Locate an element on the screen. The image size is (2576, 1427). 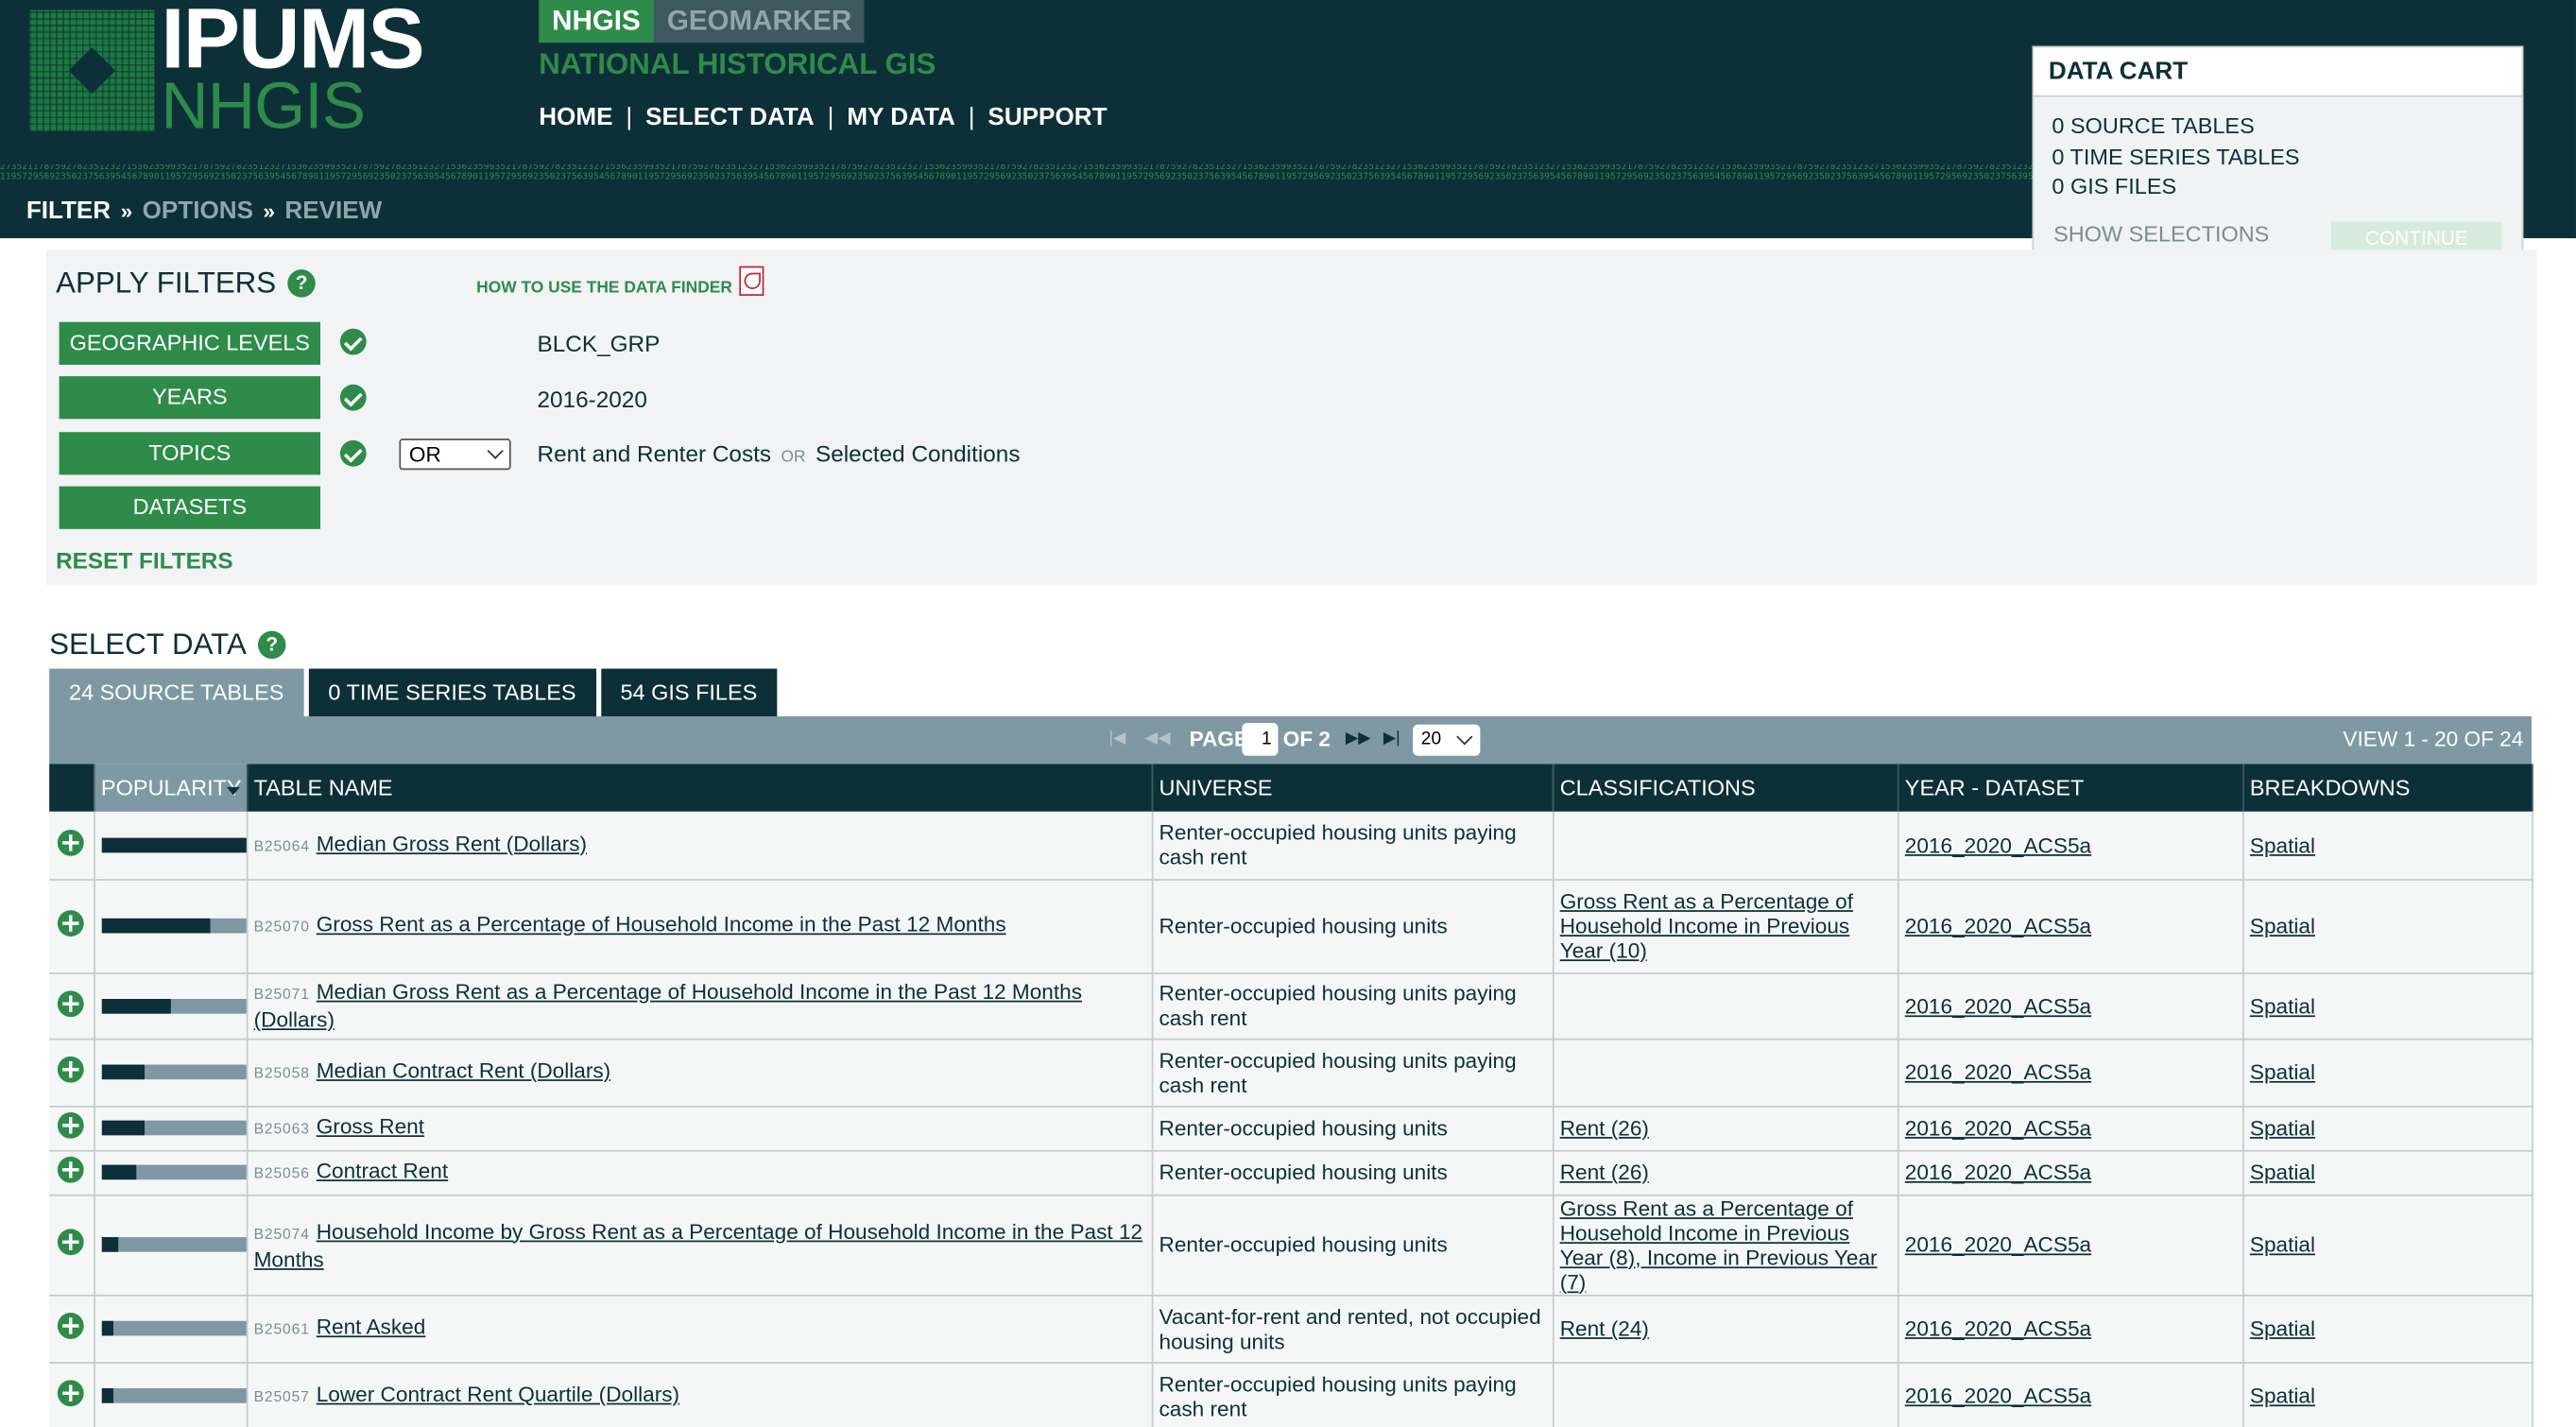
geographic-levels-button: GEOGRAPHIC LEVELS is located at coordinates (190, 343).